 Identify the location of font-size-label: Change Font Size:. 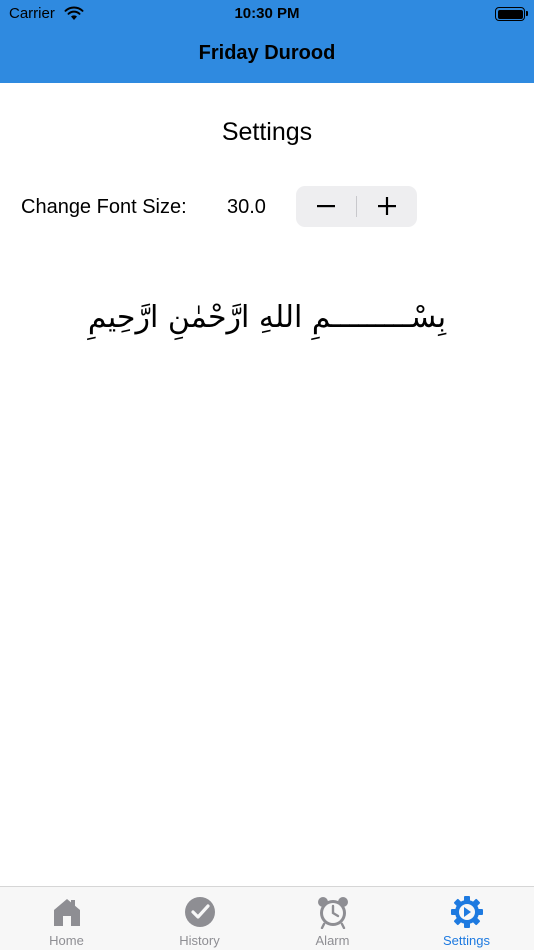
(104, 207).